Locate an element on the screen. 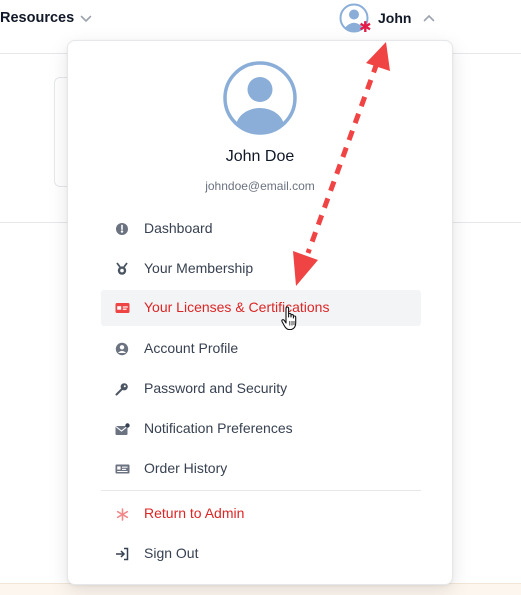 The height and width of the screenshot is (595, 521). menu-item-label: Account Profile is located at coordinates (191, 348).